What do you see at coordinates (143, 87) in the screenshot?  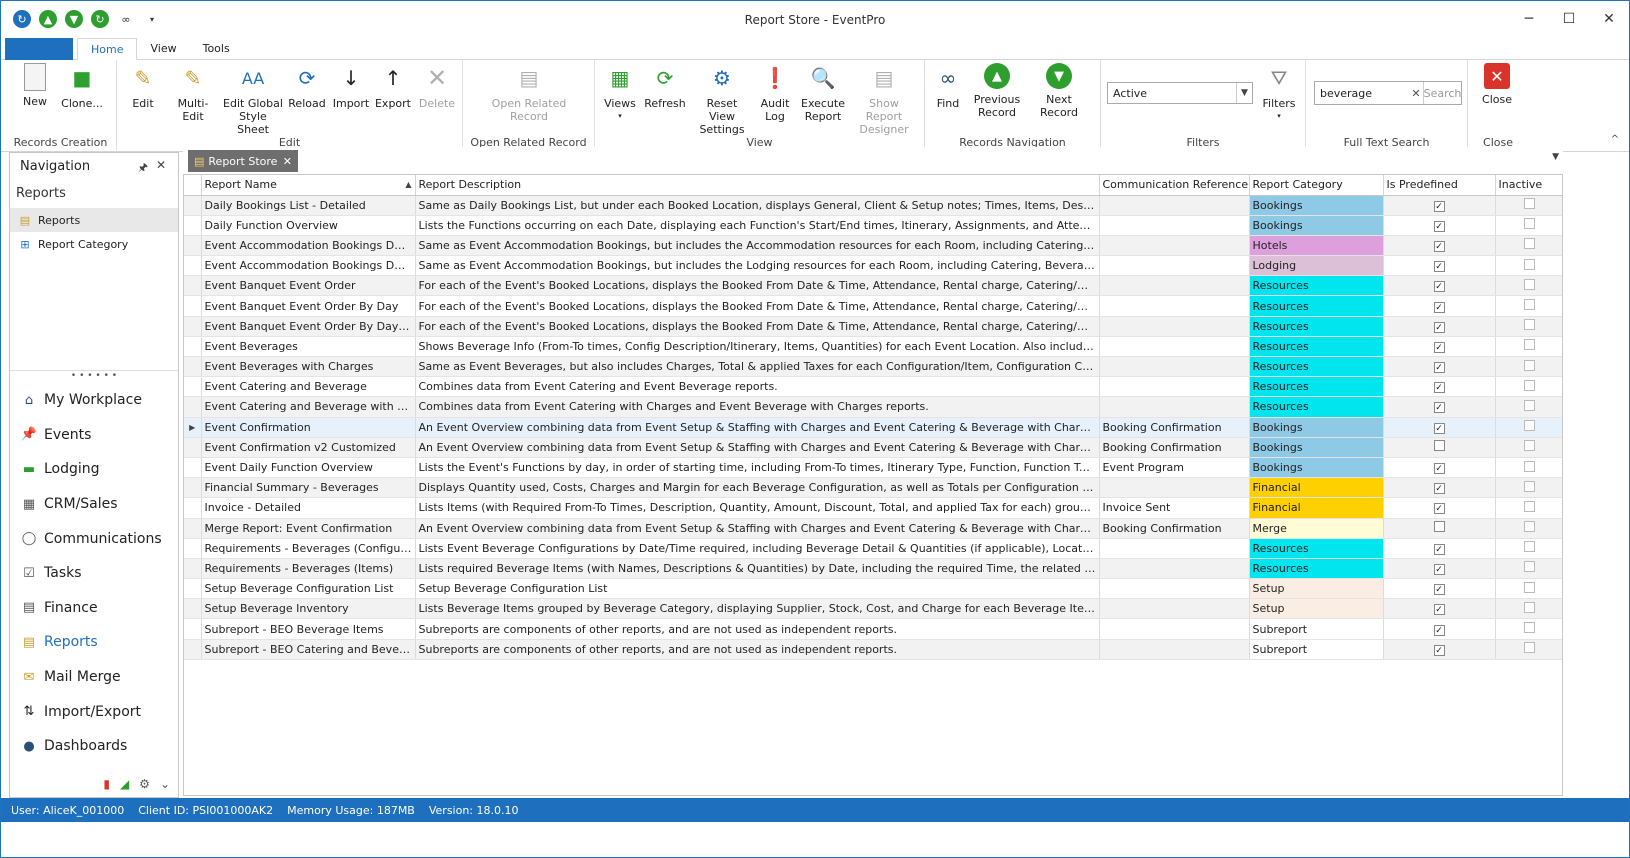 I see `edit-button: ✎ Edit` at bounding box center [143, 87].